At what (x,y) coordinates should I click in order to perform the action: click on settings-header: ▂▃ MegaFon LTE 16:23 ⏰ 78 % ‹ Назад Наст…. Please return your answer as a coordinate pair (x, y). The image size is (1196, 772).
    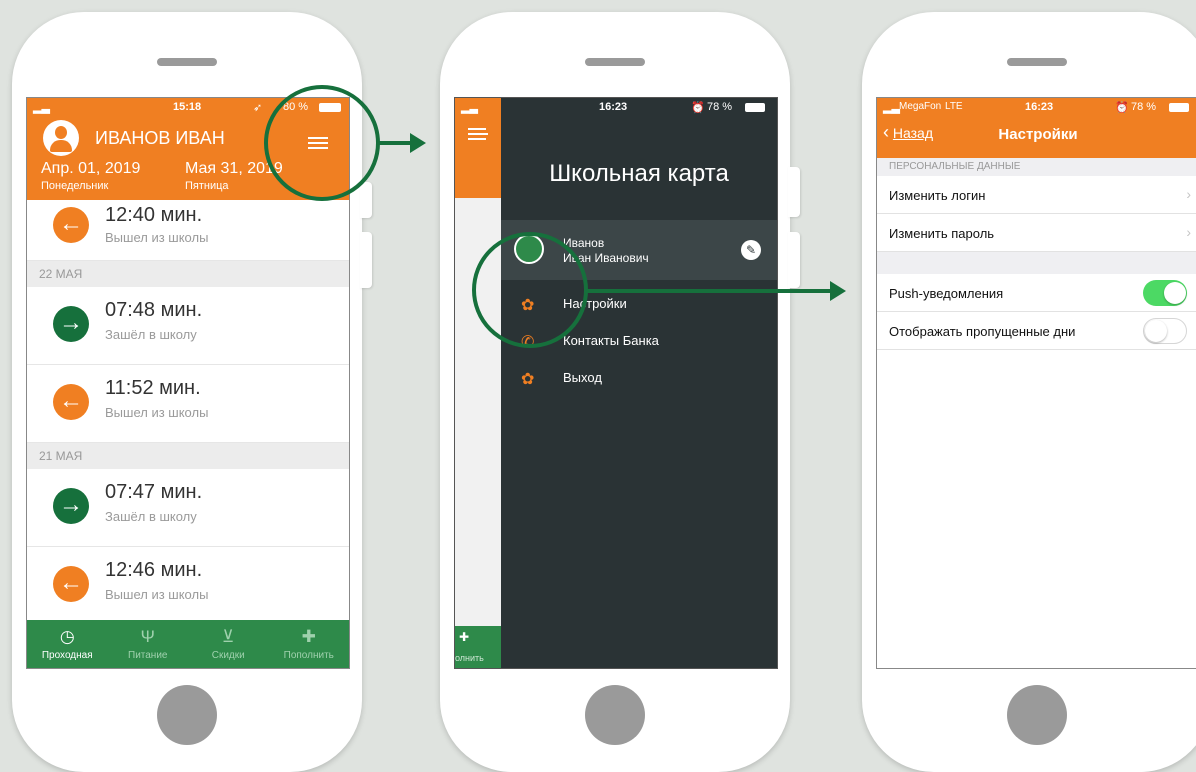
    Looking at the image, I should click on (1036, 128).